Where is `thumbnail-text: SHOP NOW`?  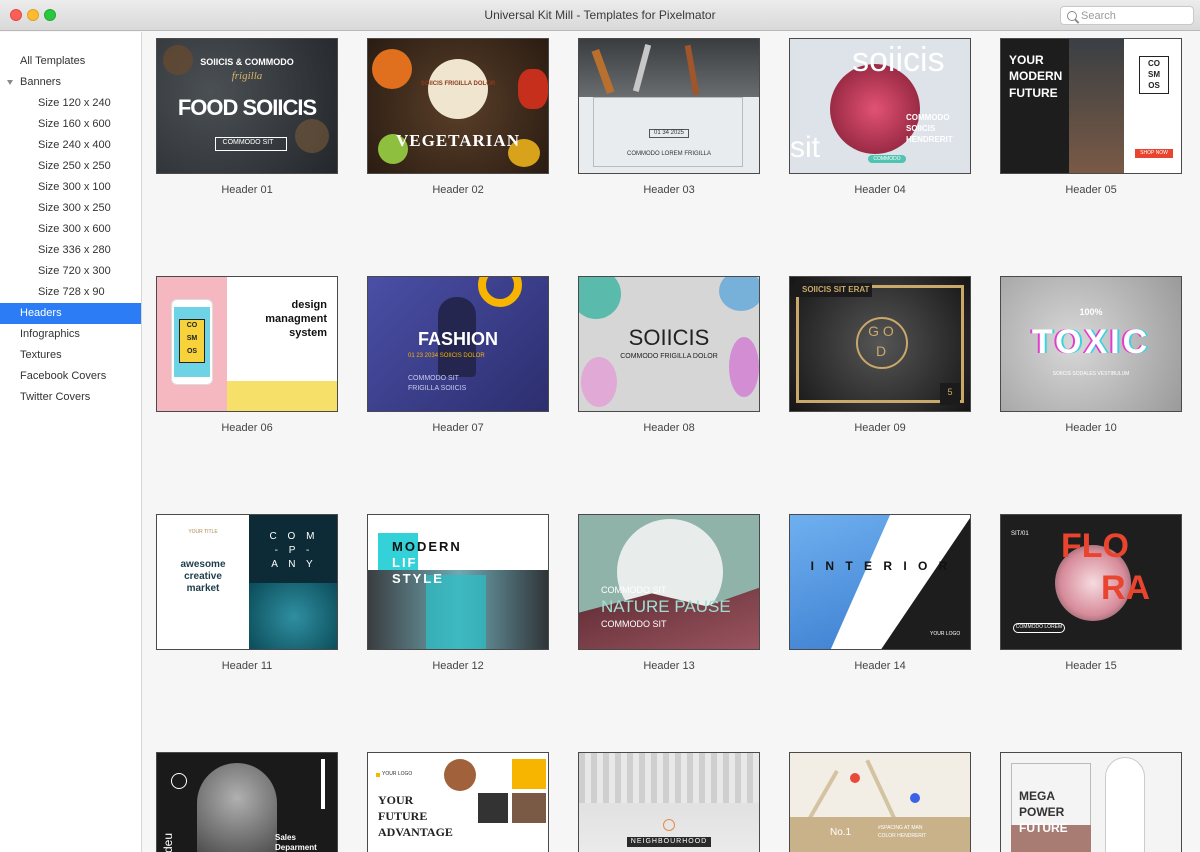
thumbnail-text: SHOP NOW is located at coordinates (1154, 153).